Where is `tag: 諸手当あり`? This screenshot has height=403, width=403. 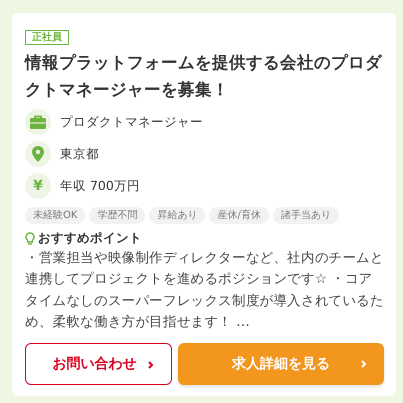
tag: 諸手当あり is located at coordinates (305, 215).